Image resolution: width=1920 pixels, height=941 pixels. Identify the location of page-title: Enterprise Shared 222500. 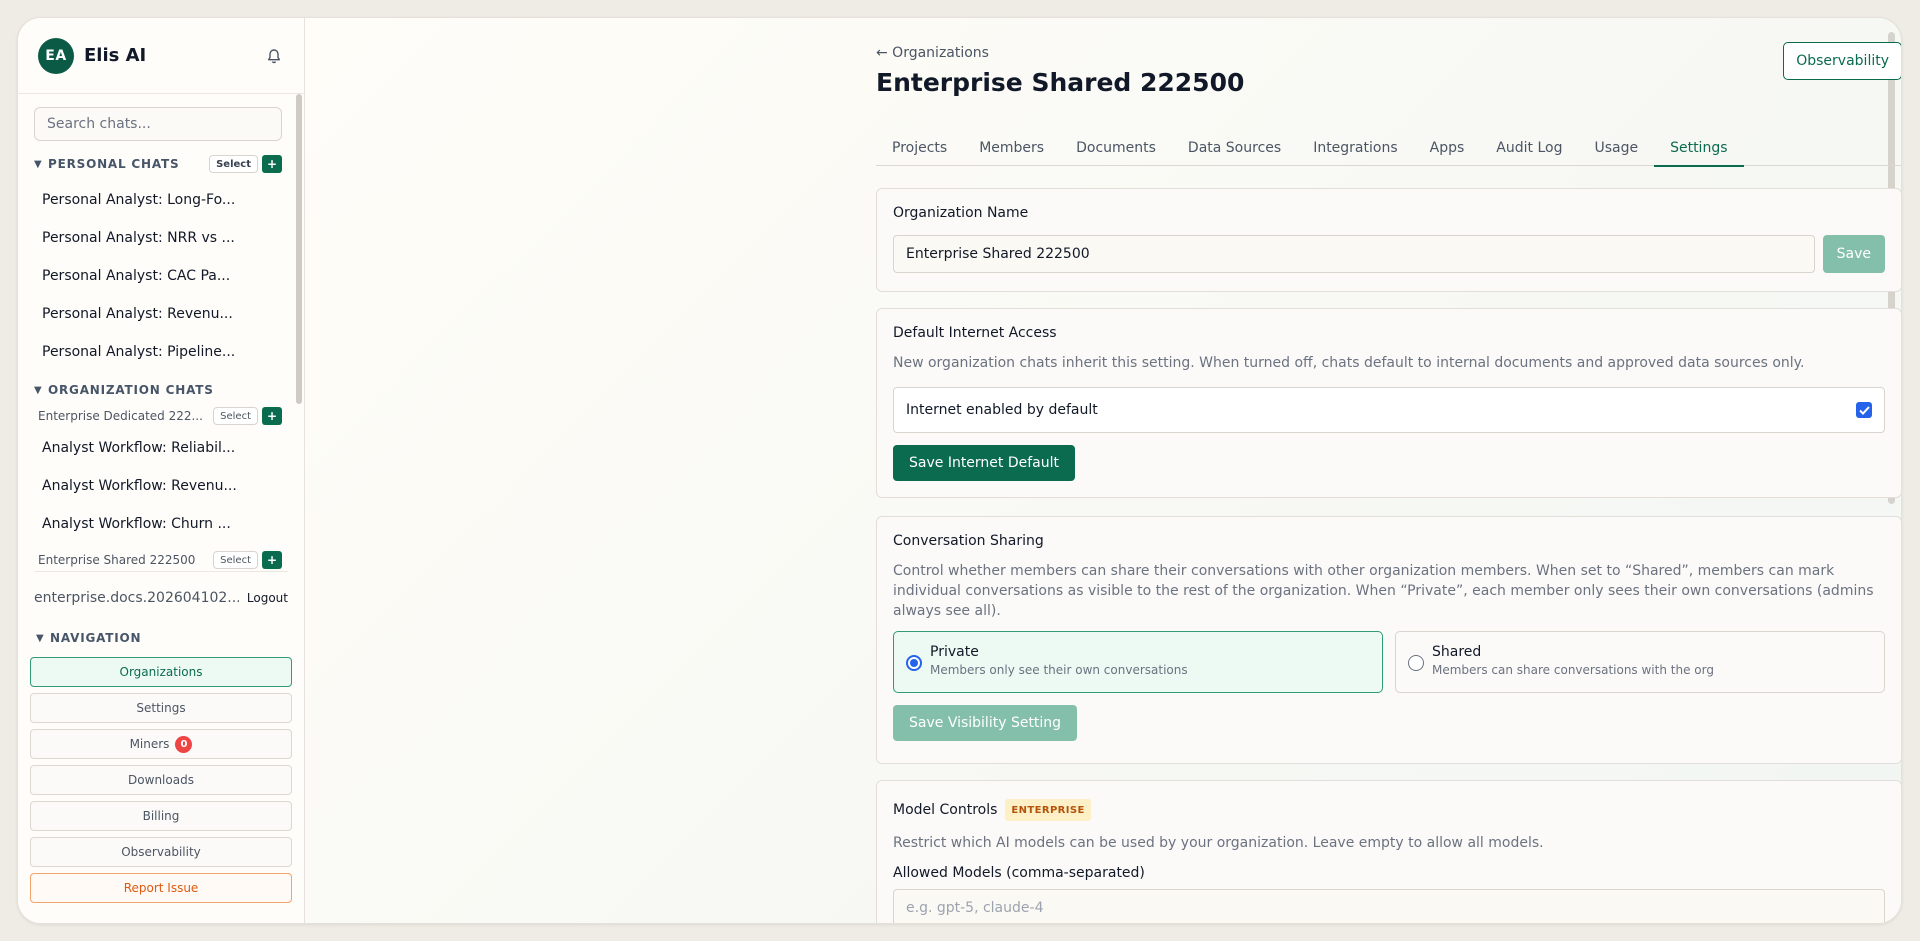
(1060, 82).